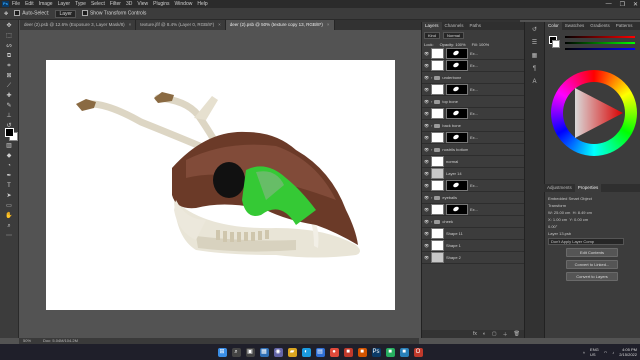 The image size is (640, 360). I want to click on slider-r, so click(600, 37).